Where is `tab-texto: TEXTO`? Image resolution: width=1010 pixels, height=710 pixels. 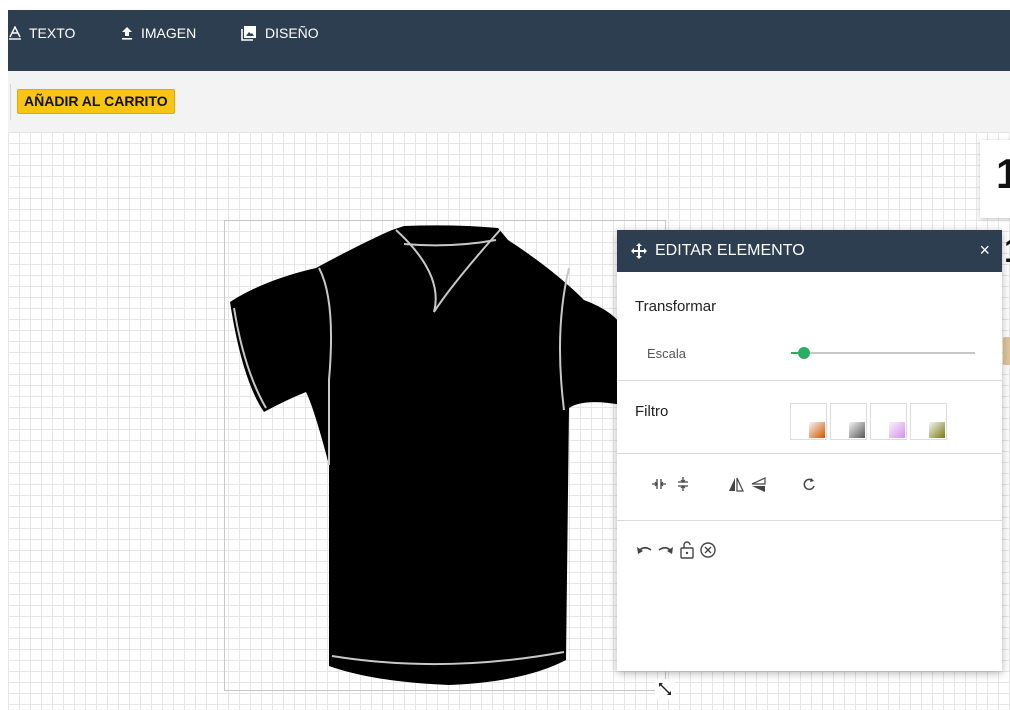
tab-texto: TEXTO is located at coordinates (42, 33).